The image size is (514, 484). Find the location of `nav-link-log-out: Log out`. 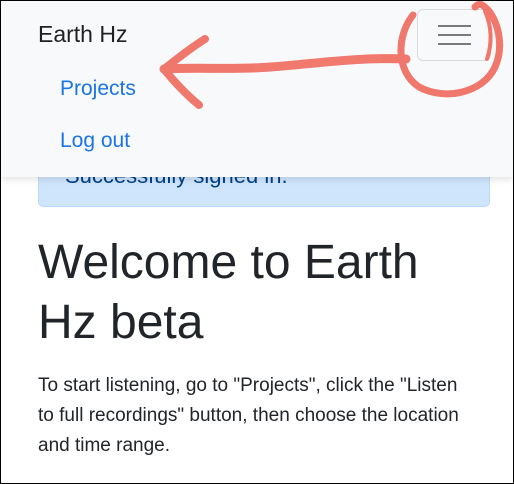

nav-link-log-out: Log out is located at coordinates (95, 141).